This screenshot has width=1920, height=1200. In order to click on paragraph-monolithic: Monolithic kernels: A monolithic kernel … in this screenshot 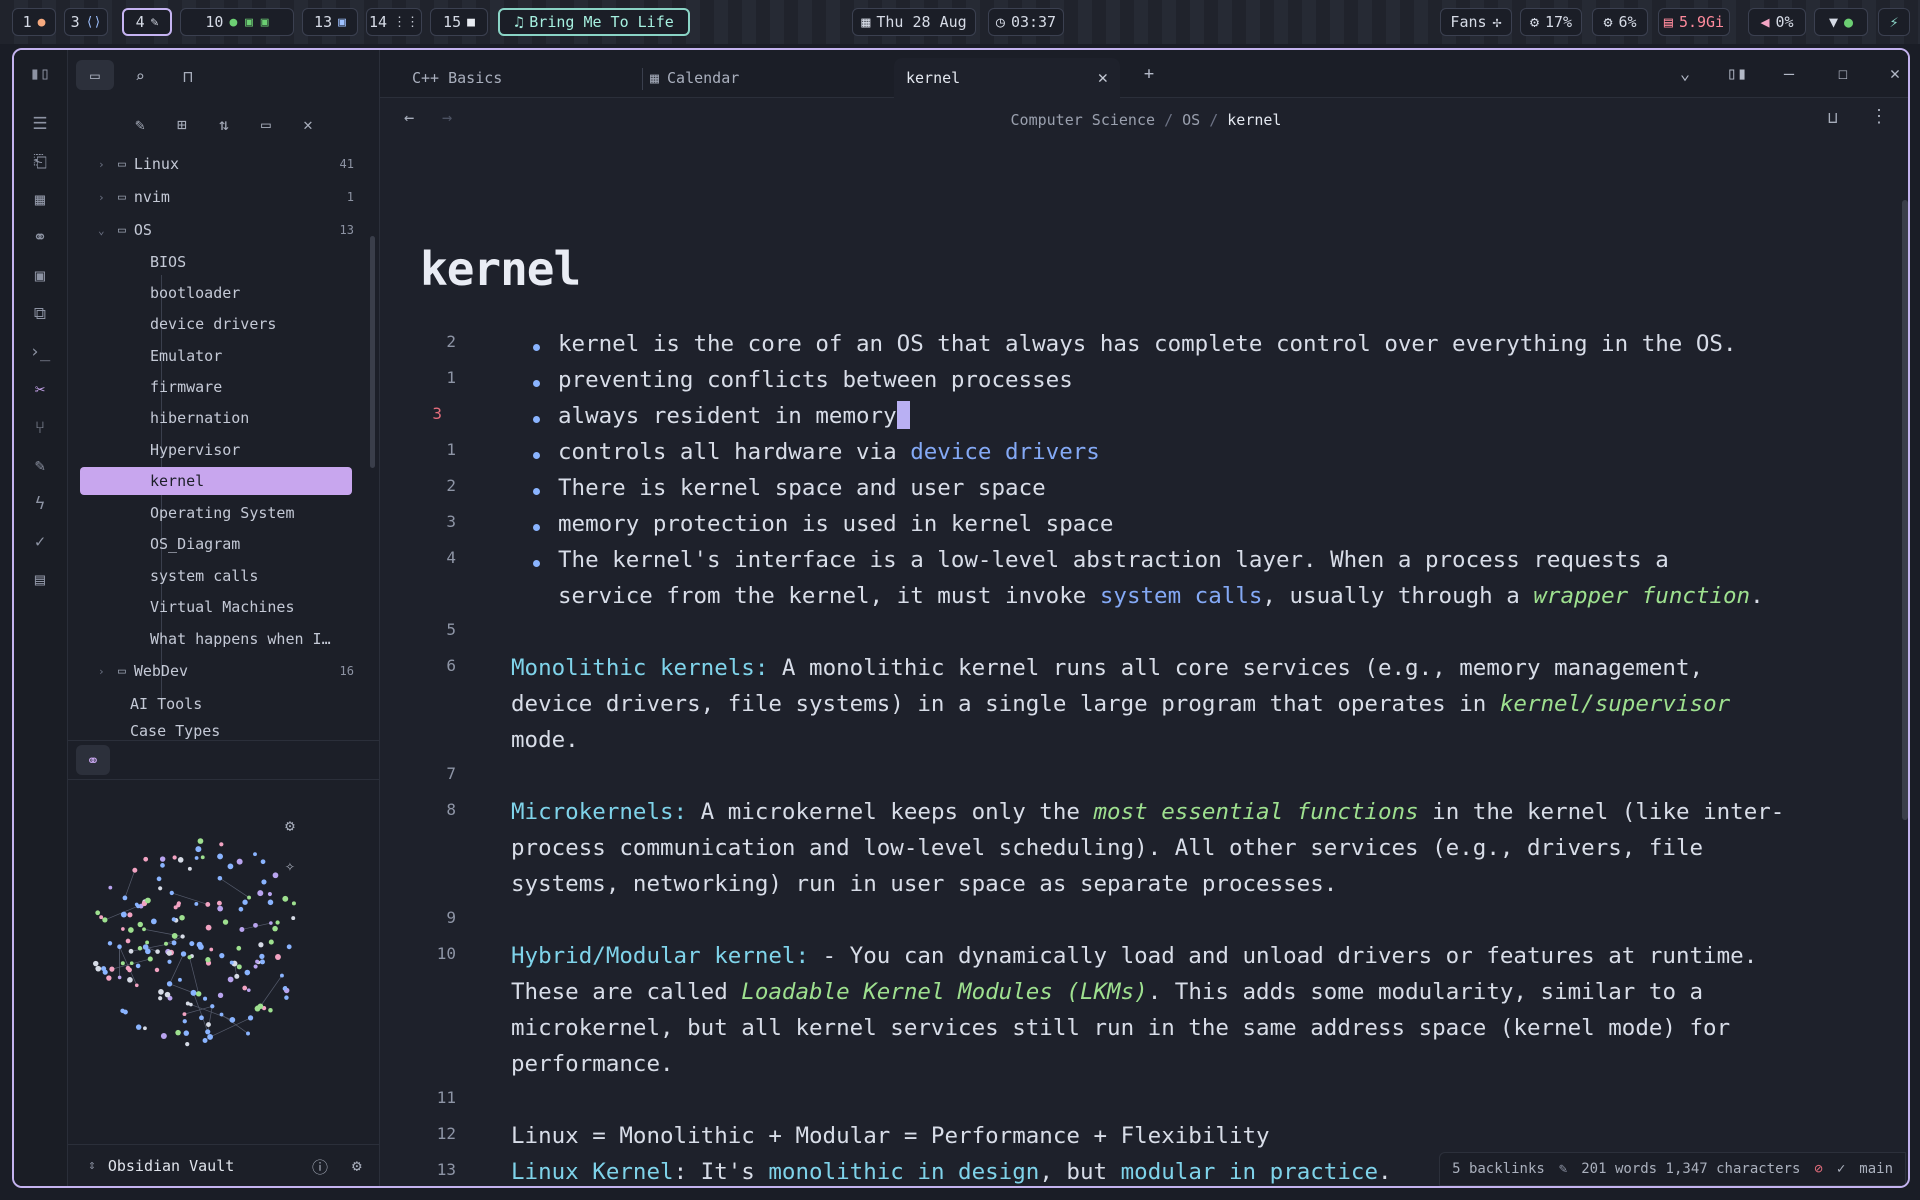, I will do `click(1107, 668)`.